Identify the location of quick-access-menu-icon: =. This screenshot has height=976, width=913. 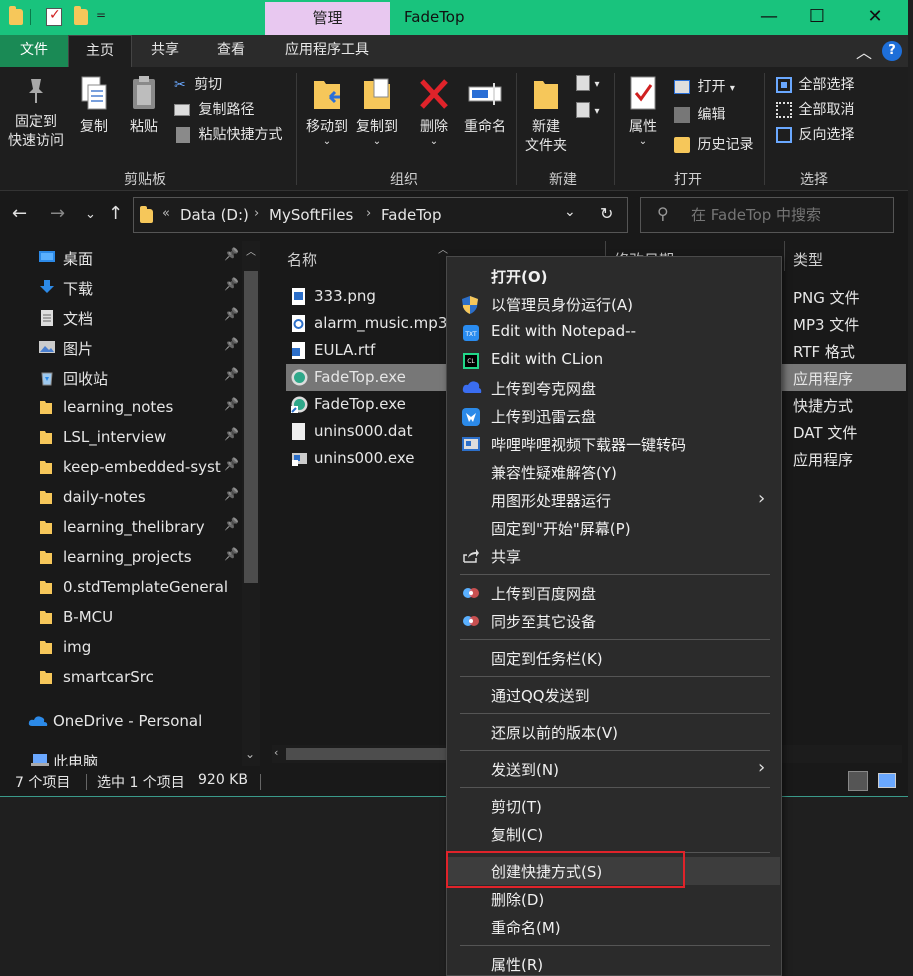
(101, 15).